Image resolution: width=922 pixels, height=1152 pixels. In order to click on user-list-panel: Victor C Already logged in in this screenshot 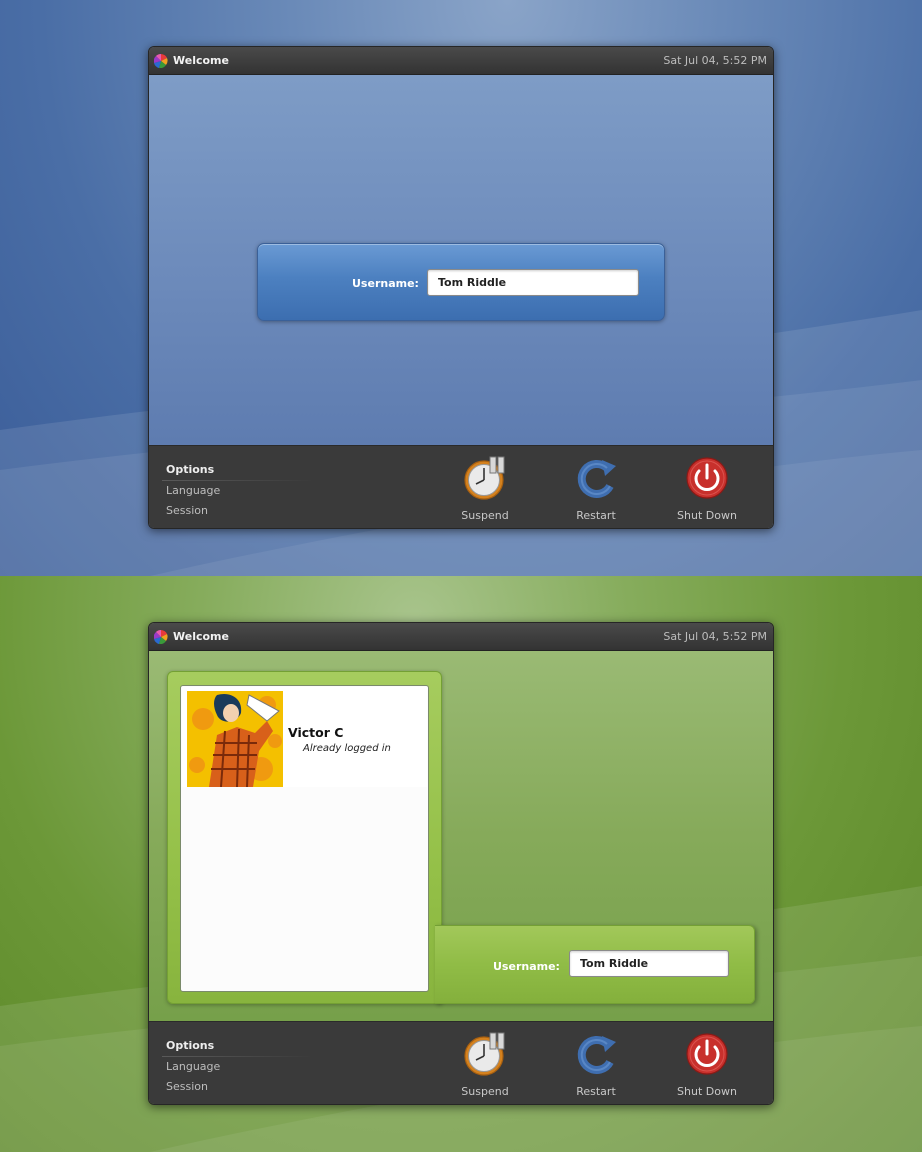, I will do `click(304, 837)`.